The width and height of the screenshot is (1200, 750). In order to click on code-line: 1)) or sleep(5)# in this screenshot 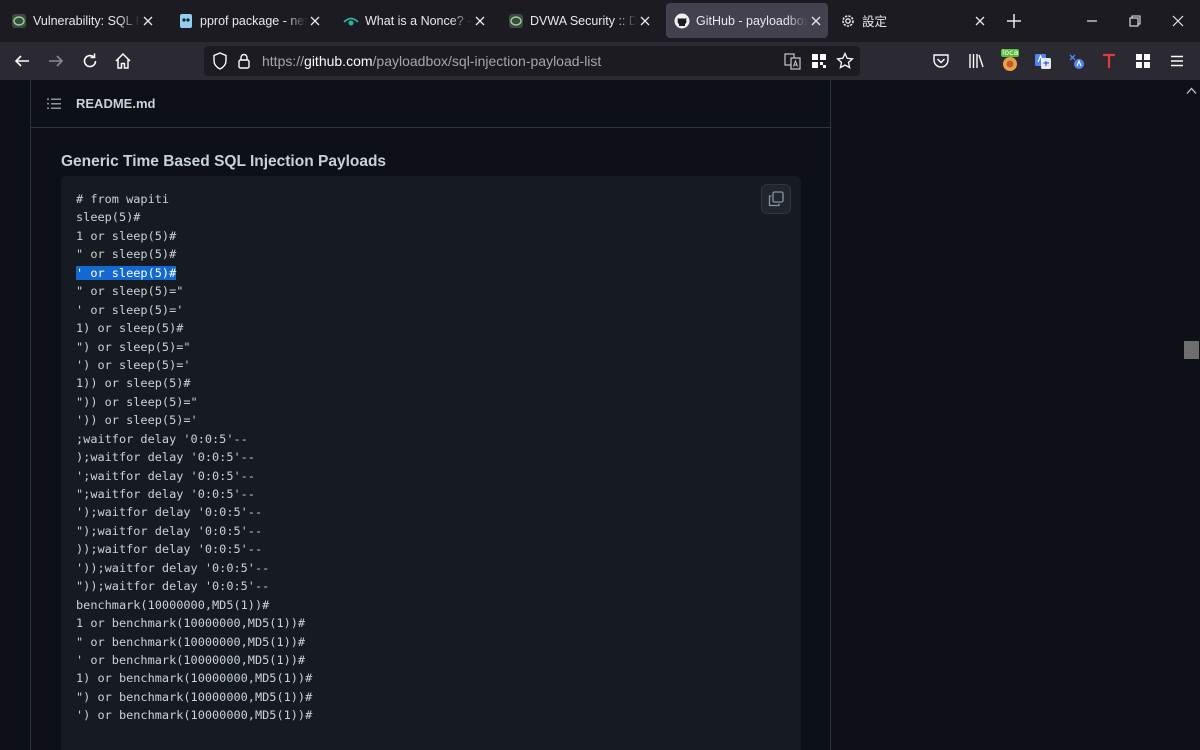, I will do `click(194, 383)`.